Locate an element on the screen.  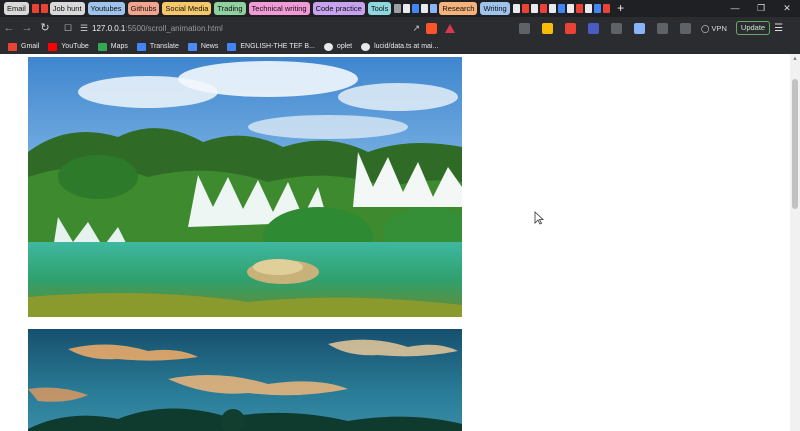
tab-group-youtubes: Youtubes is located at coordinates (106, 8).